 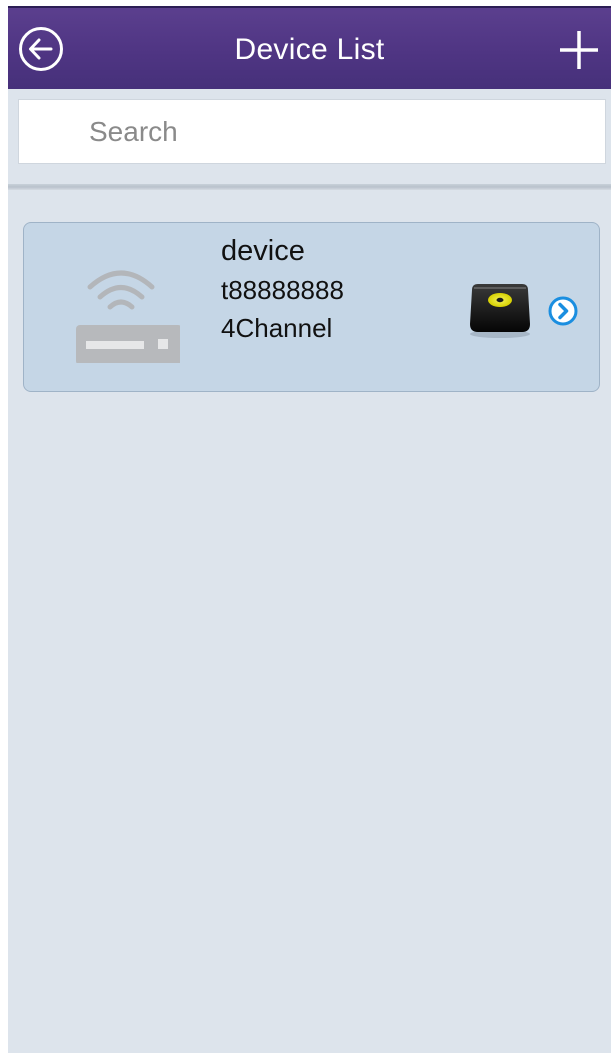 I want to click on chevron-right-circle-icon, so click(x=563, y=311).